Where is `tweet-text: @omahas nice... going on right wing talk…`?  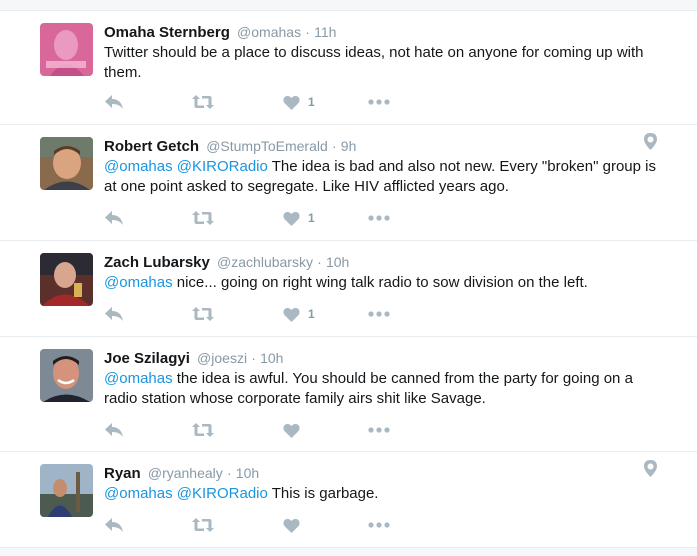
tweet-text: @omahas nice... going on right wing talk… is located at coordinates (384, 283).